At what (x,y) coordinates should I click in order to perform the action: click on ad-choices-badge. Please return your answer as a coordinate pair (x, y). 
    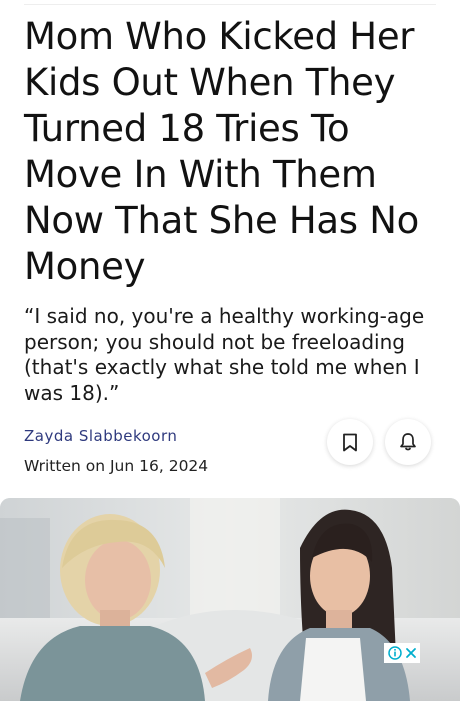
    Looking at the image, I should click on (402, 653).